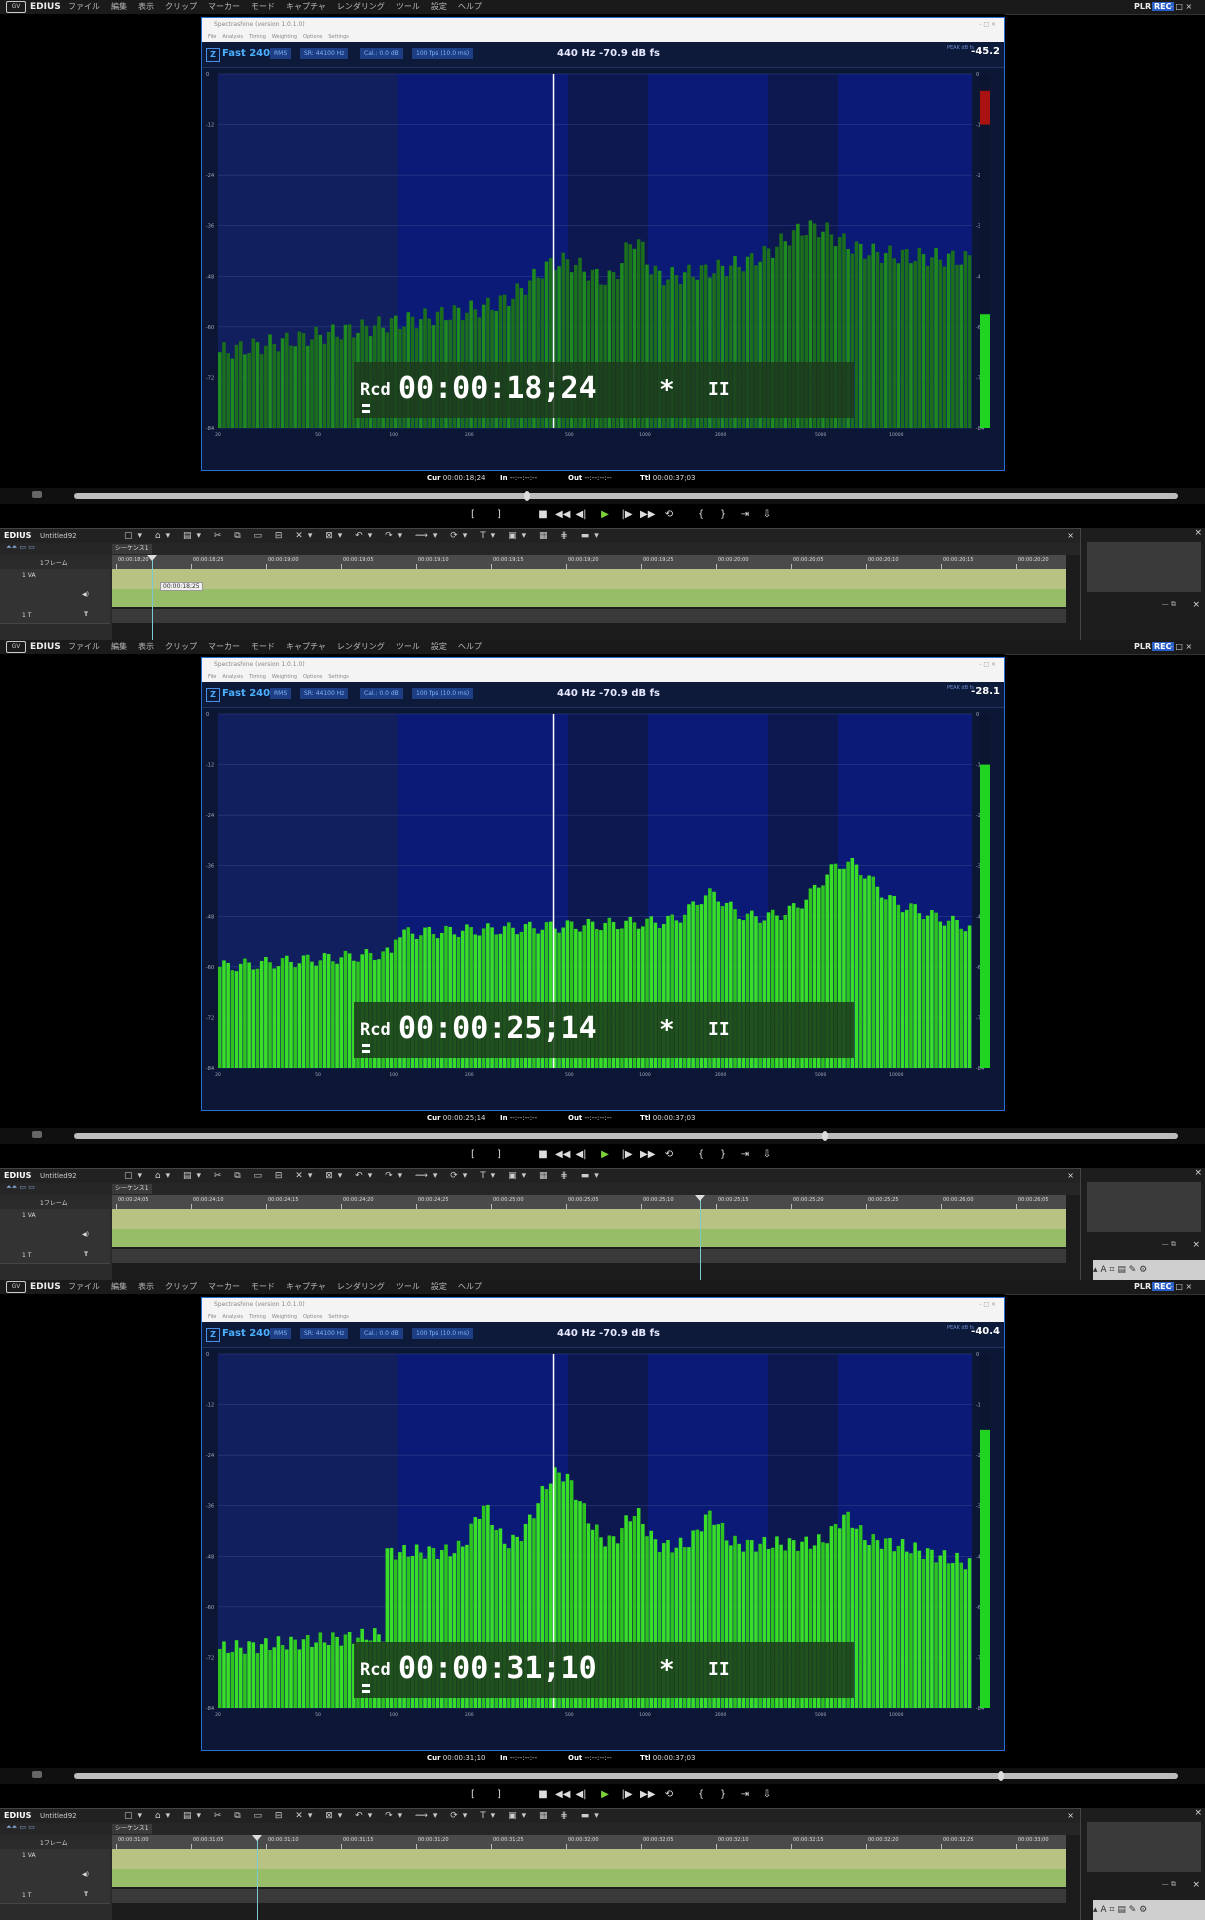 This screenshot has width=1205, height=1920. Describe the element at coordinates (562, 1795) in the screenshot. I see `rewind-button: ◀◀` at that location.